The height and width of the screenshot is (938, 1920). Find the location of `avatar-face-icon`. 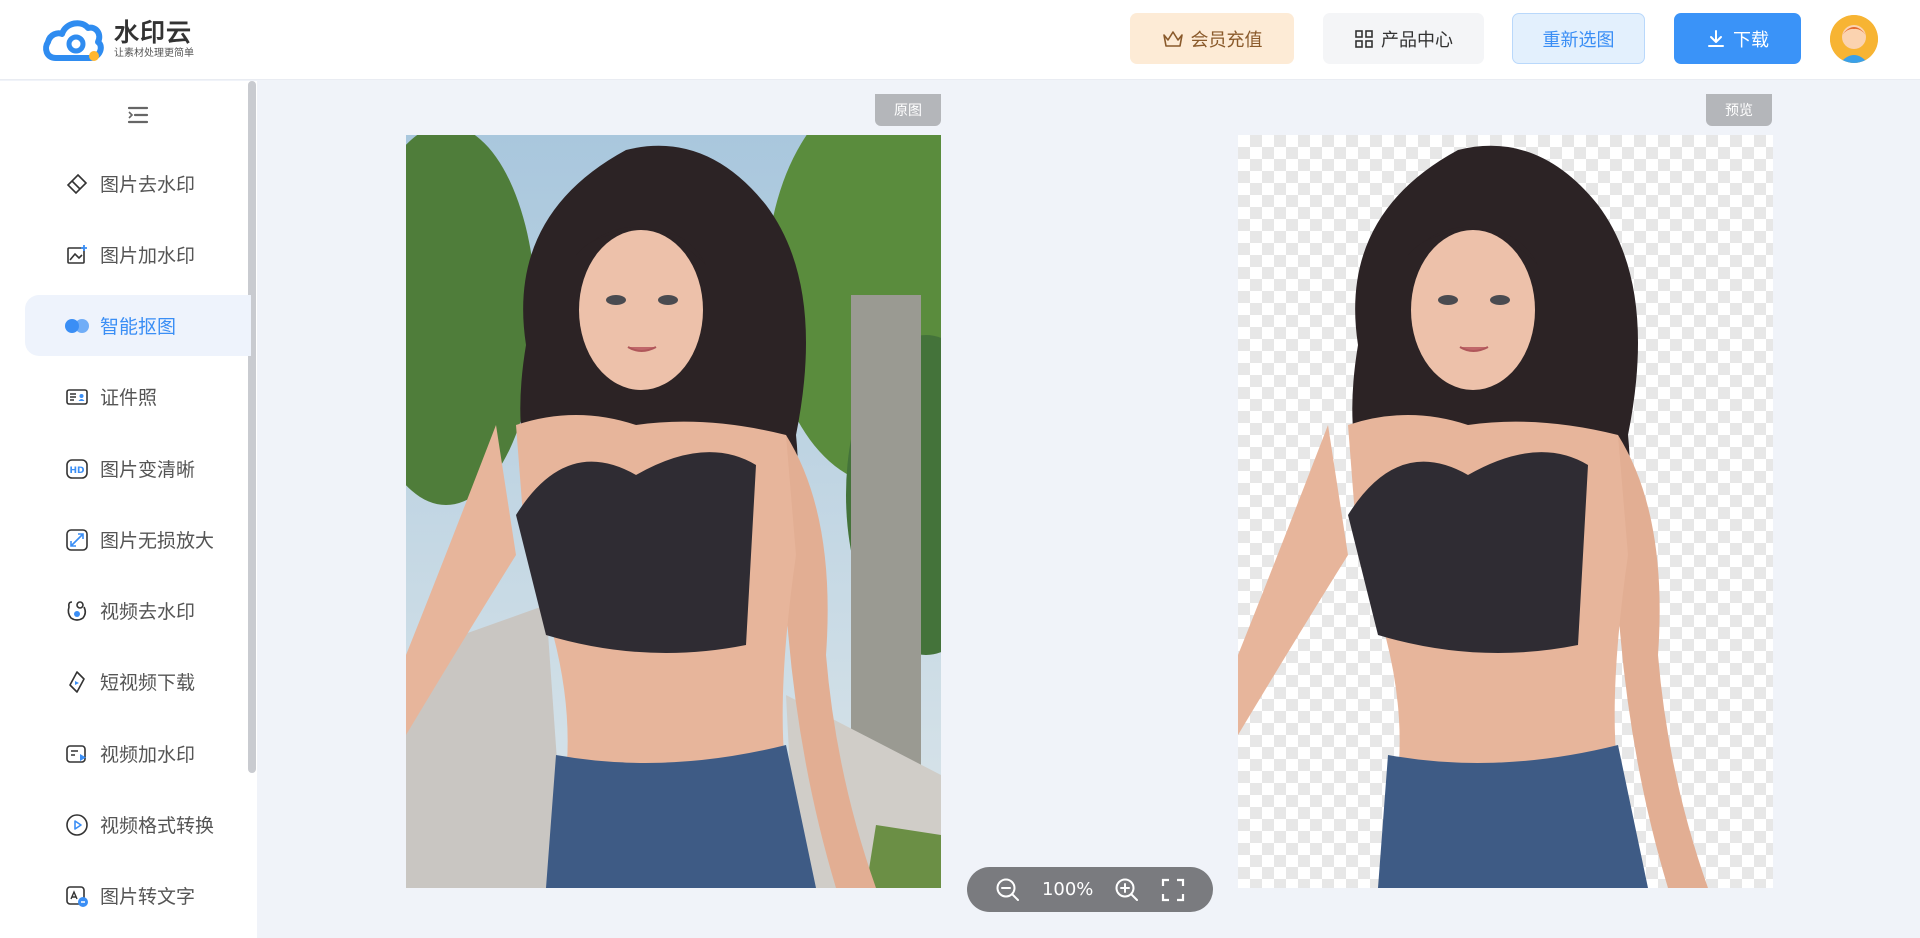

avatar-face-icon is located at coordinates (1854, 39).